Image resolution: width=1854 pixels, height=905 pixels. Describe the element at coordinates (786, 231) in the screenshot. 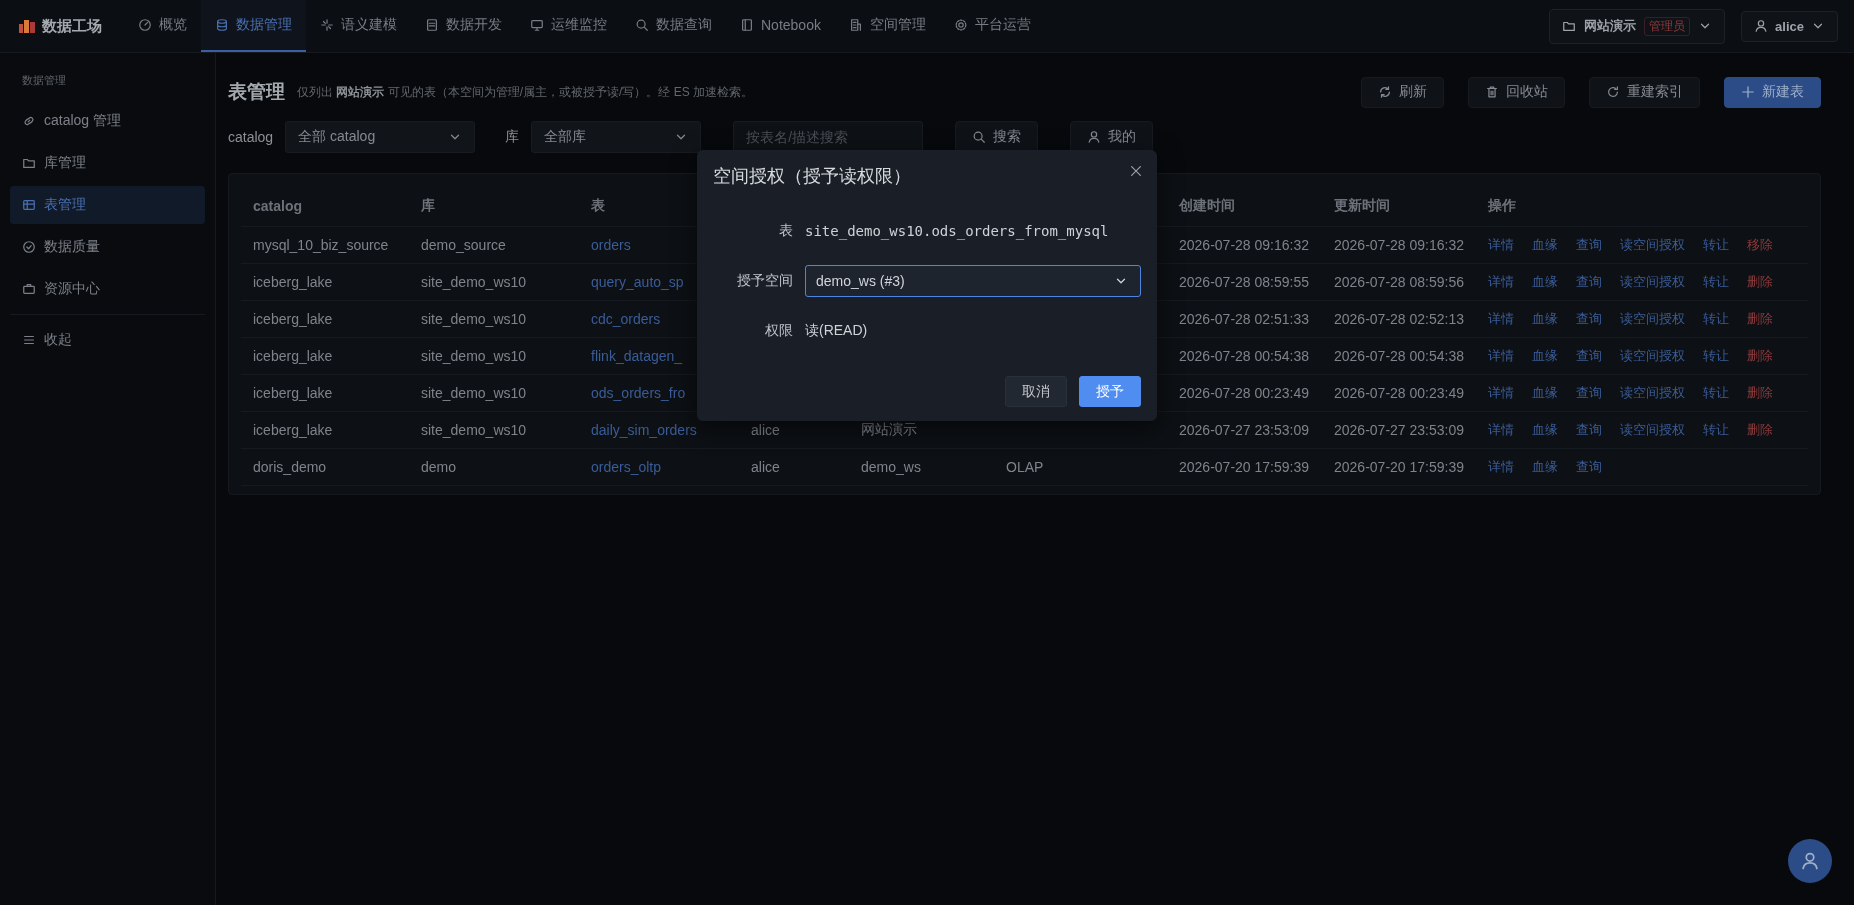

I see `field-label: 表` at that location.